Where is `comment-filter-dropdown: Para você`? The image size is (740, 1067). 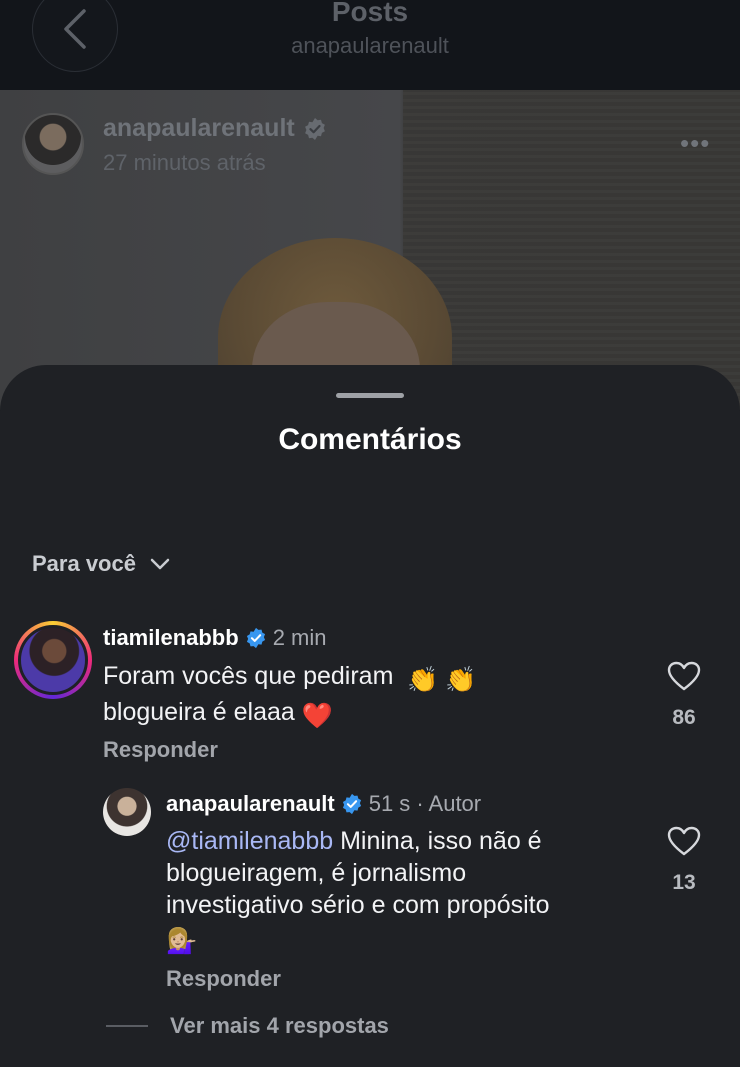
comment-filter-dropdown: Para você is located at coordinates (101, 564).